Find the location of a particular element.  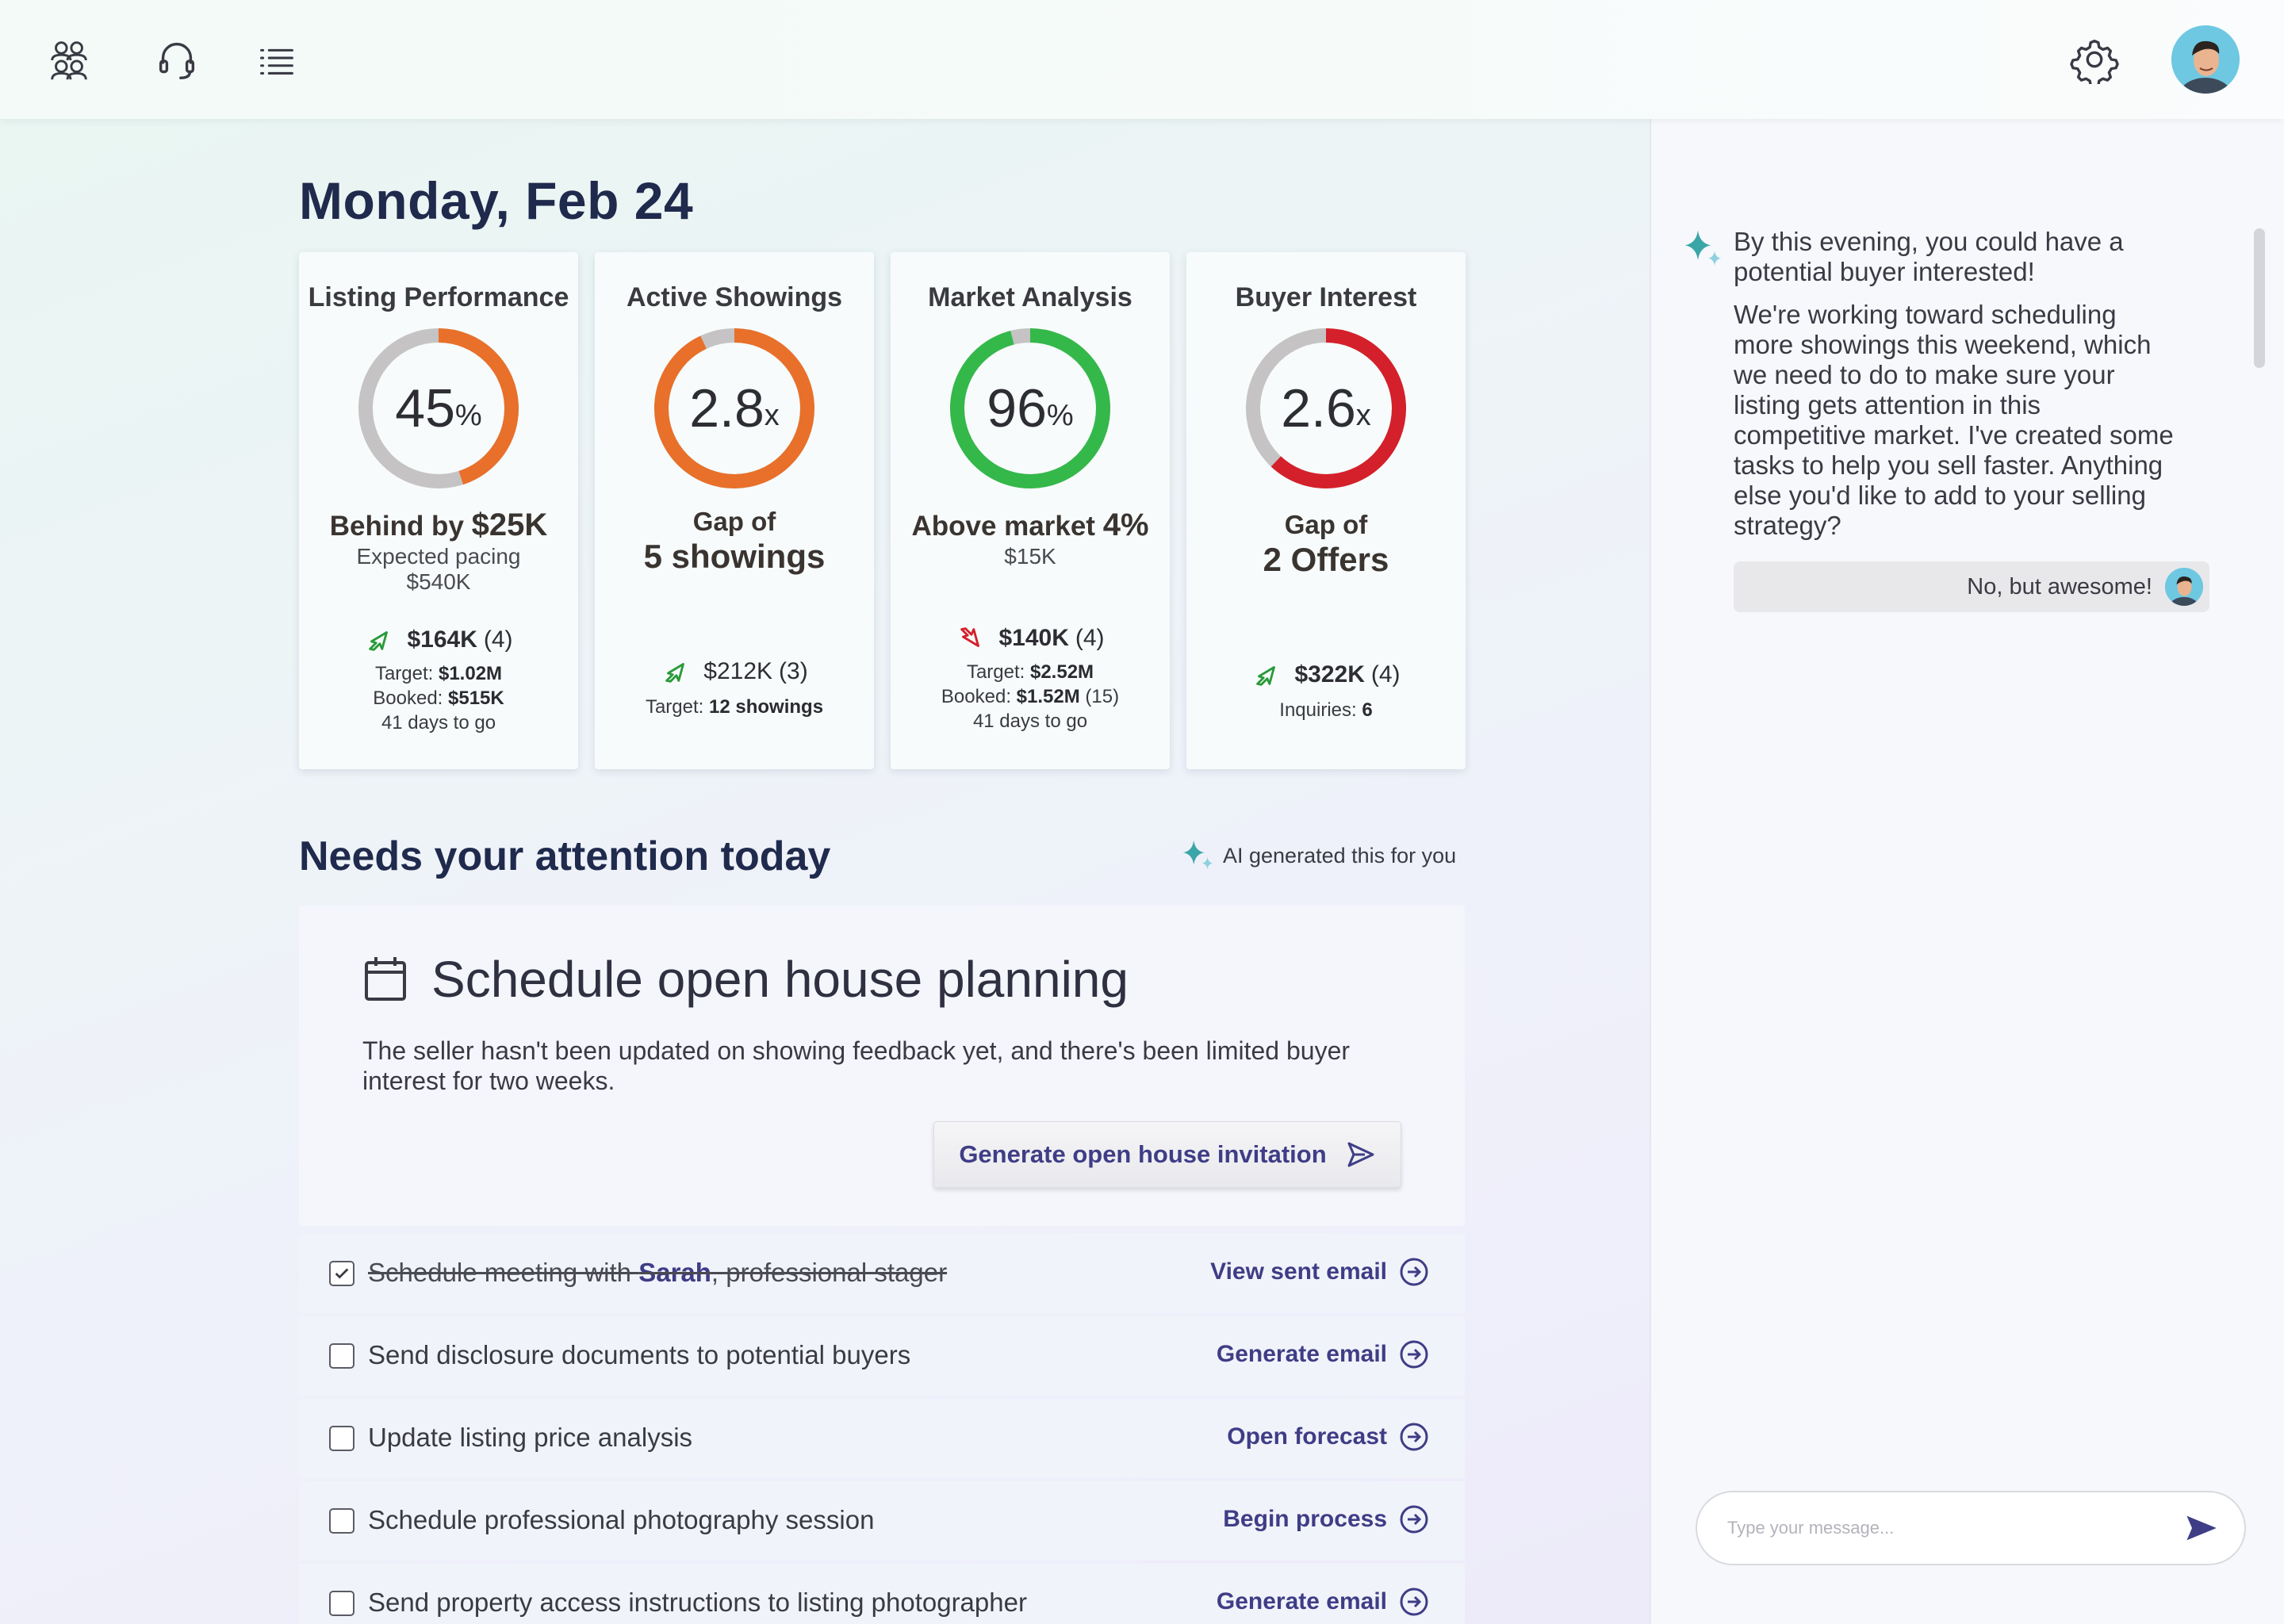

begin-process-link: Begin process is located at coordinates (1326, 1519).